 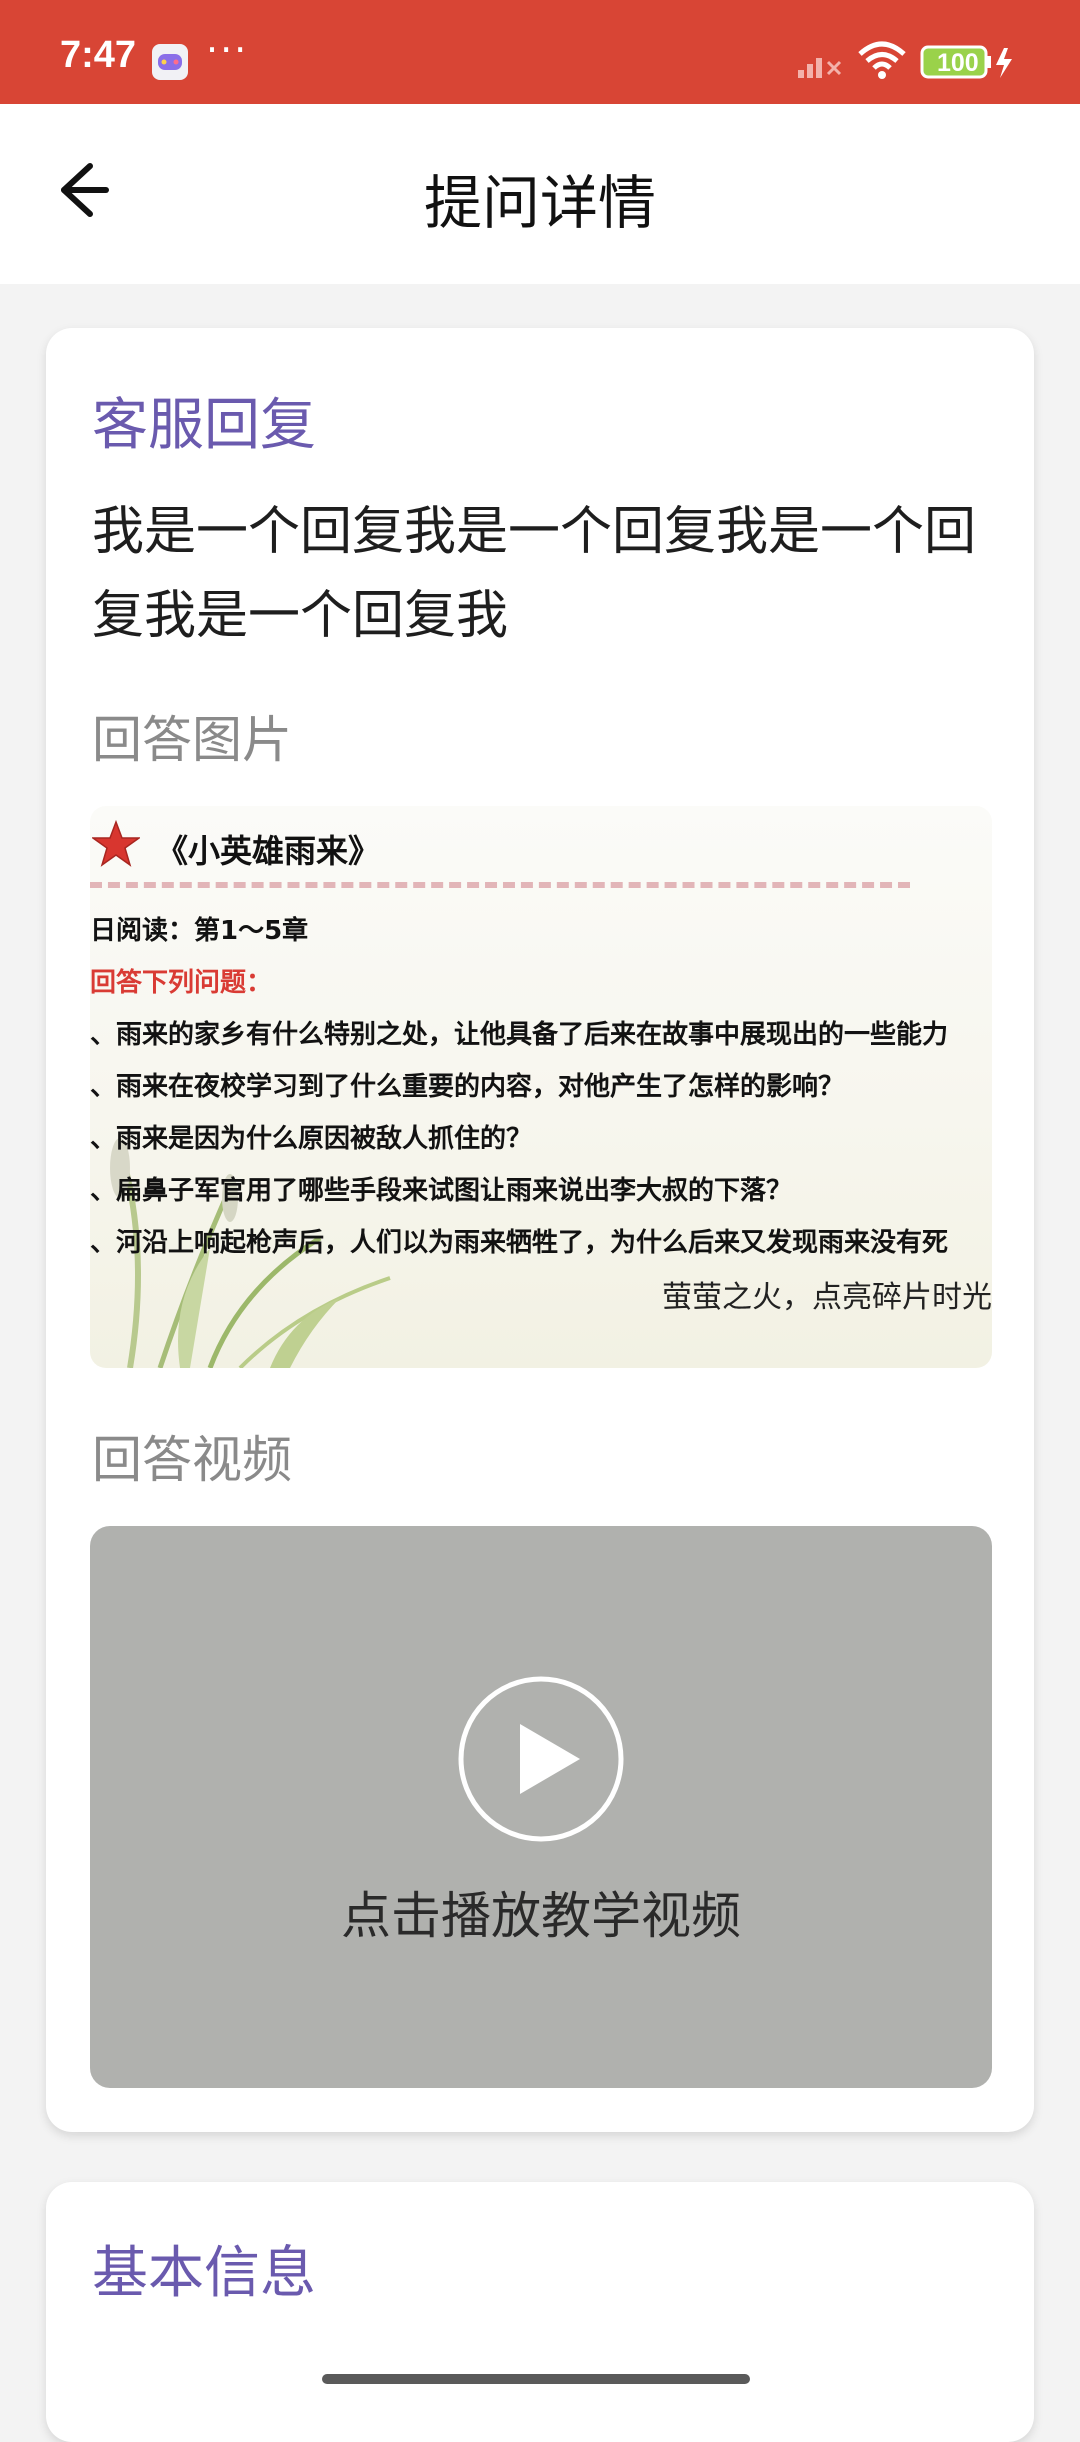 I want to click on image-prompt-line: 回答下列问题：, so click(x=181, y=983).